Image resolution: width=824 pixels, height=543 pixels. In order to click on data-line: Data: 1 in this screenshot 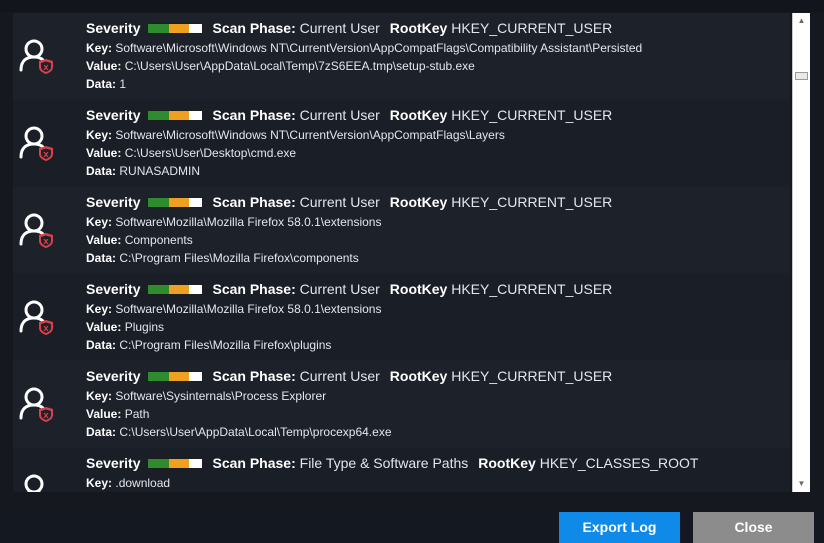, I will do `click(106, 84)`.